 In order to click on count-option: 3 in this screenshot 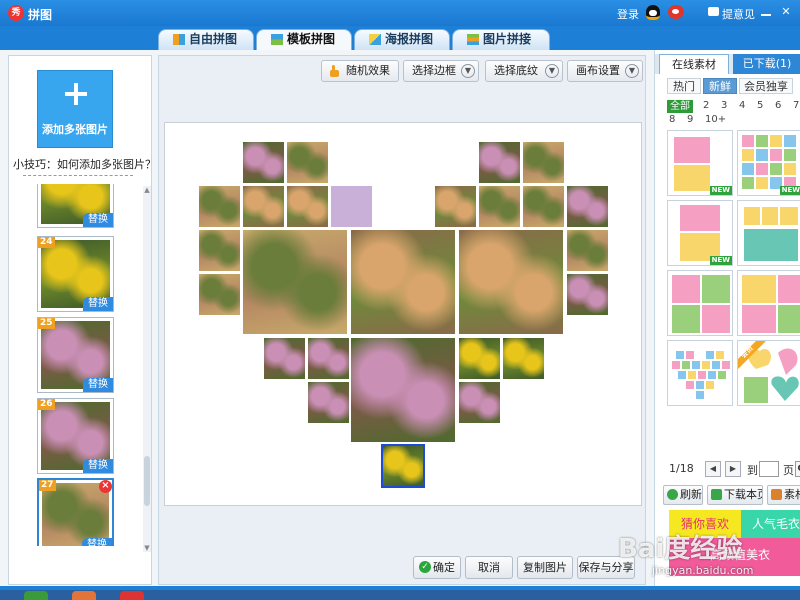, I will do `click(724, 105)`.